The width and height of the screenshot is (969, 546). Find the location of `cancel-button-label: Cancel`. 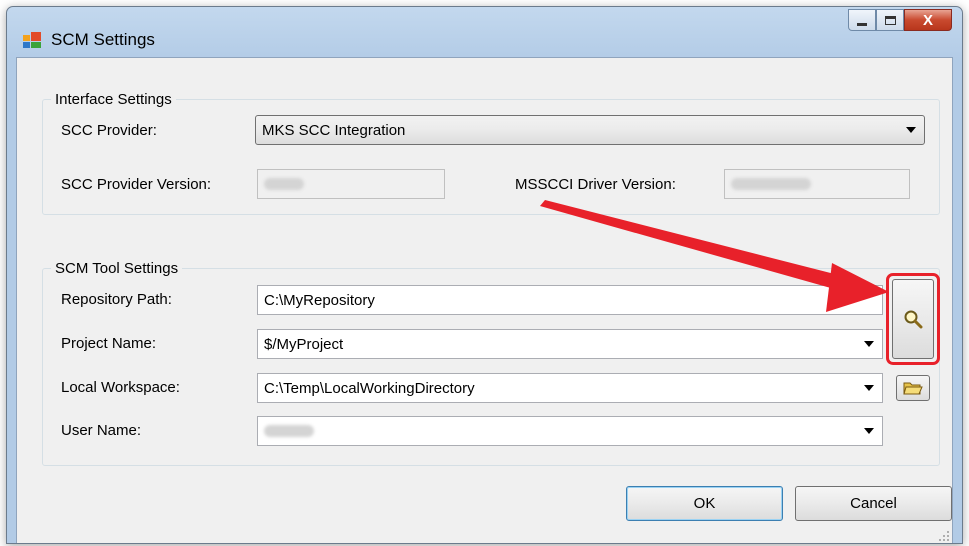

cancel-button-label: Cancel is located at coordinates (873, 503).